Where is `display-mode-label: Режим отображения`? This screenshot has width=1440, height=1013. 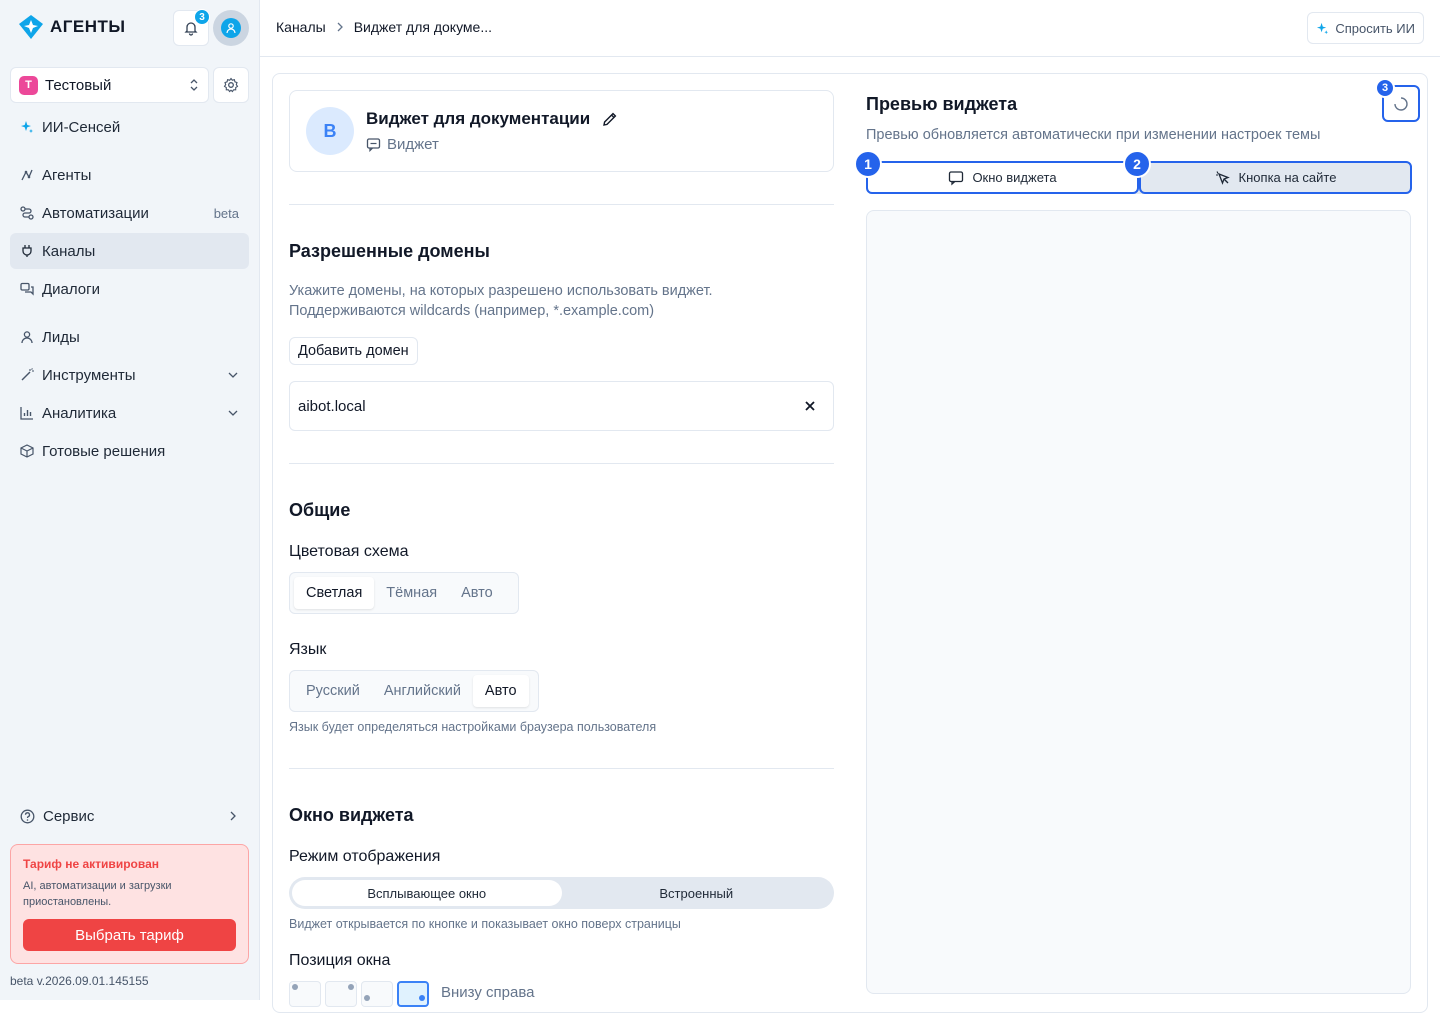 display-mode-label: Режим отображения is located at coordinates (365, 856).